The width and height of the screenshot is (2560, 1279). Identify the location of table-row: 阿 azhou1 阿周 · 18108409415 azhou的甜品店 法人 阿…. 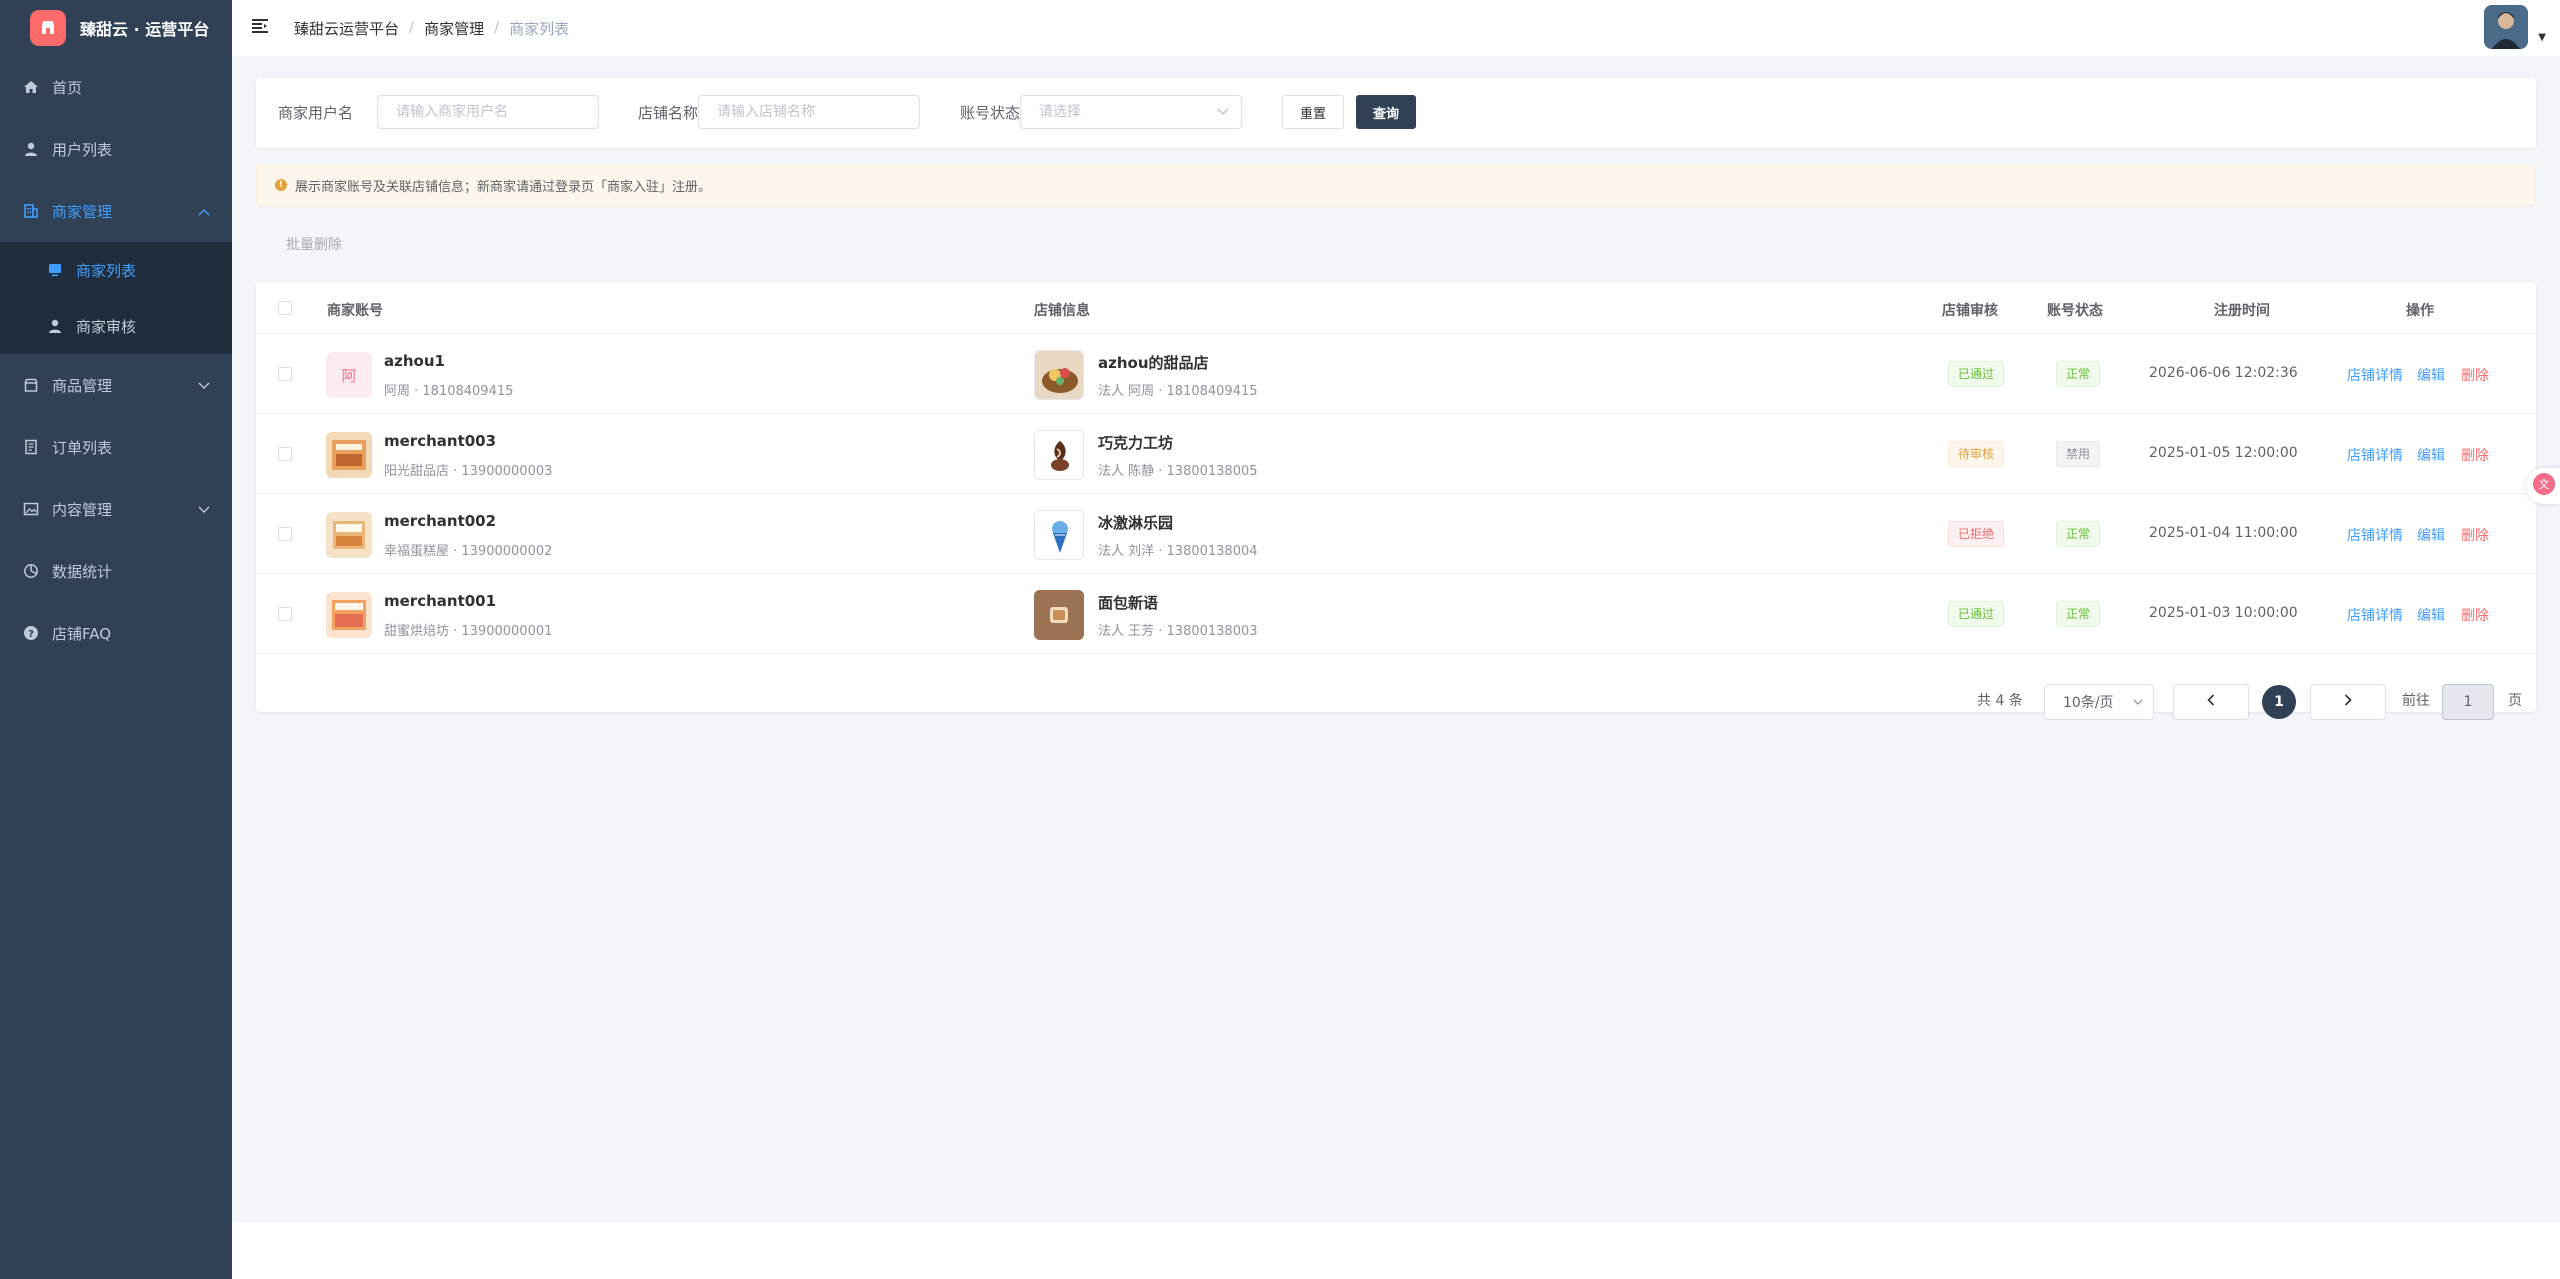
(1396, 374).